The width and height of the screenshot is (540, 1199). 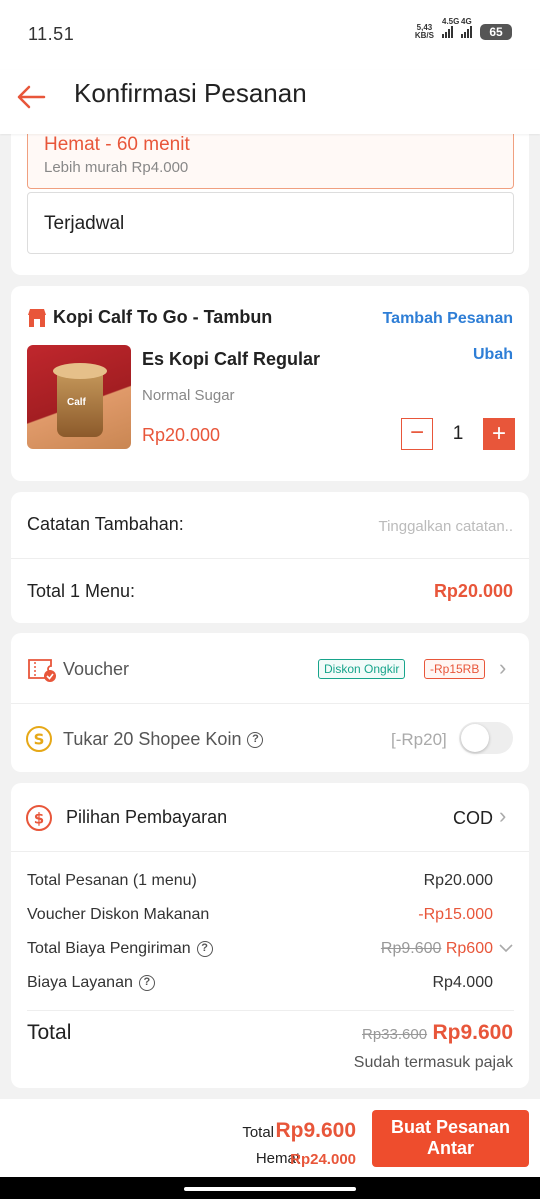 I want to click on status-bar: 11.51 5,43 KB/S 4.5G 4G 65, so click(x=270, y=35).